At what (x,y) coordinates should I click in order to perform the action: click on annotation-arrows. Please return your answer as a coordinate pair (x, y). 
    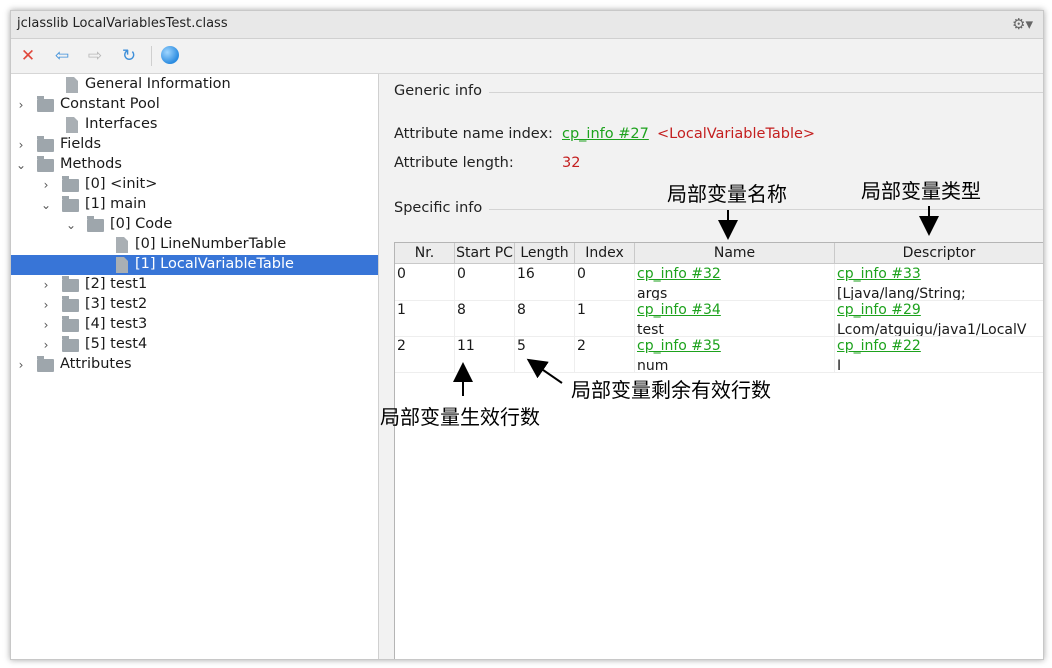
    Looking at the image, I should click on (696, 301).